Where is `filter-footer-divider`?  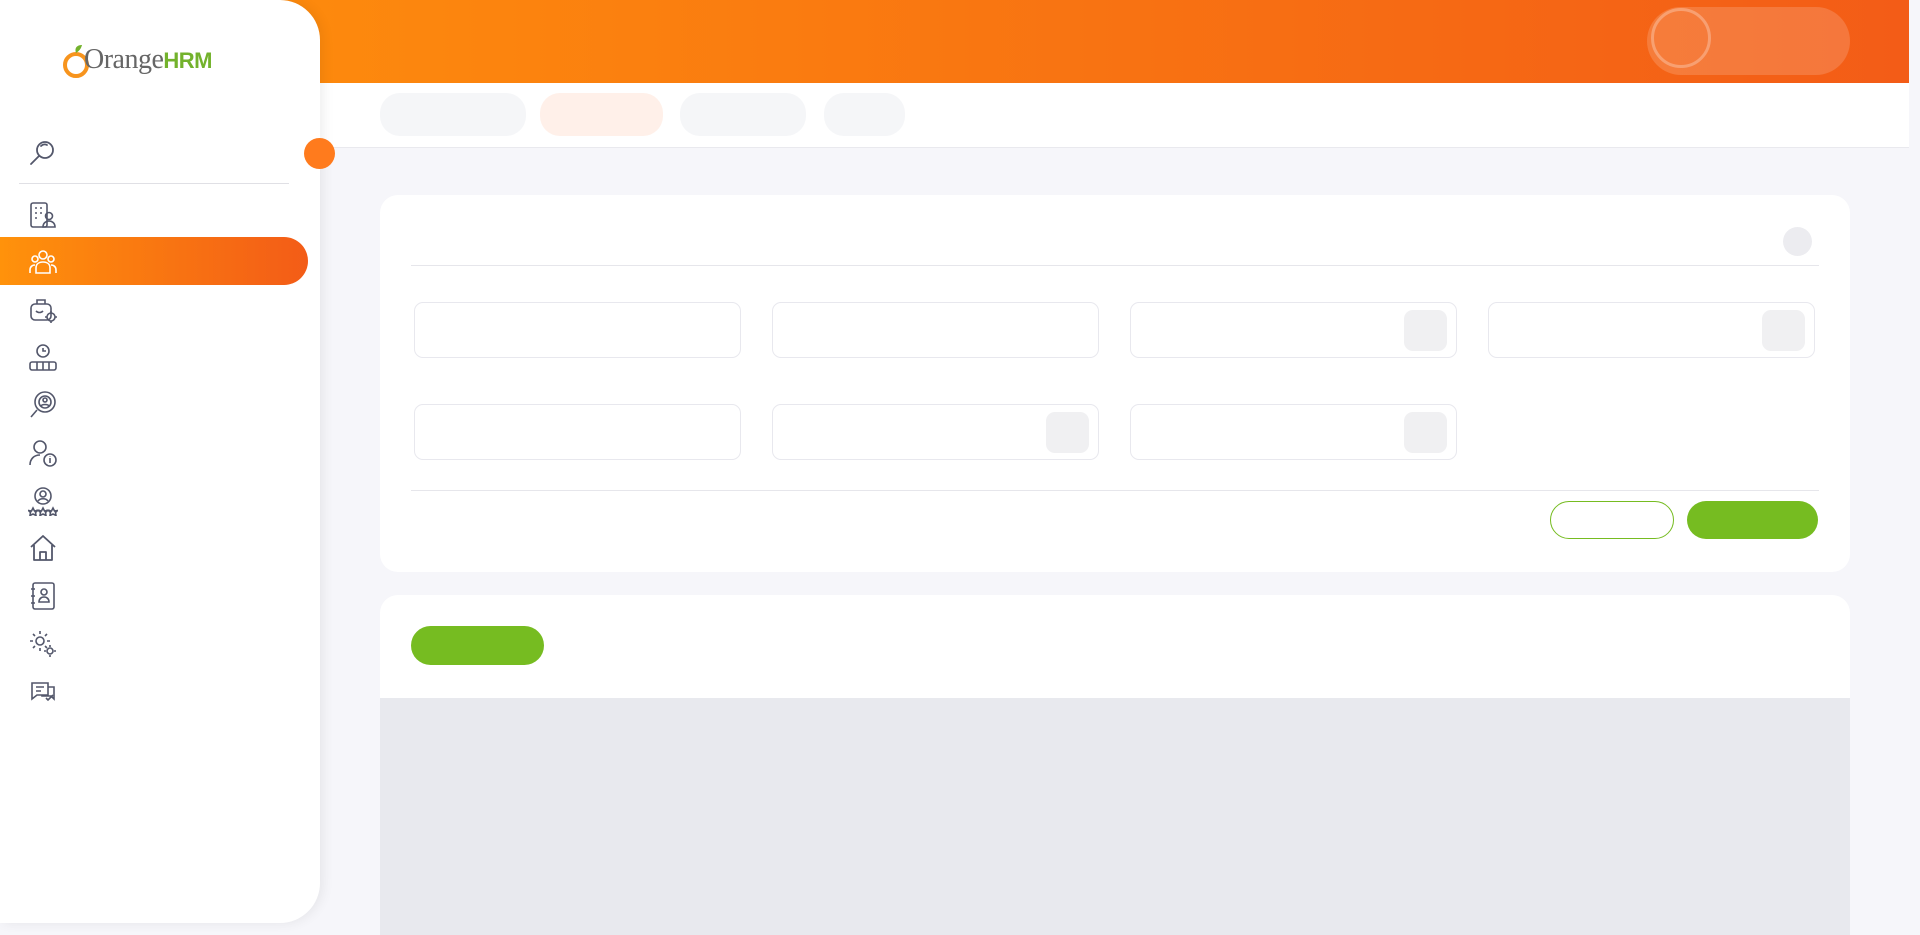 filter-footer-divider is located at coordinates (1115, 490).